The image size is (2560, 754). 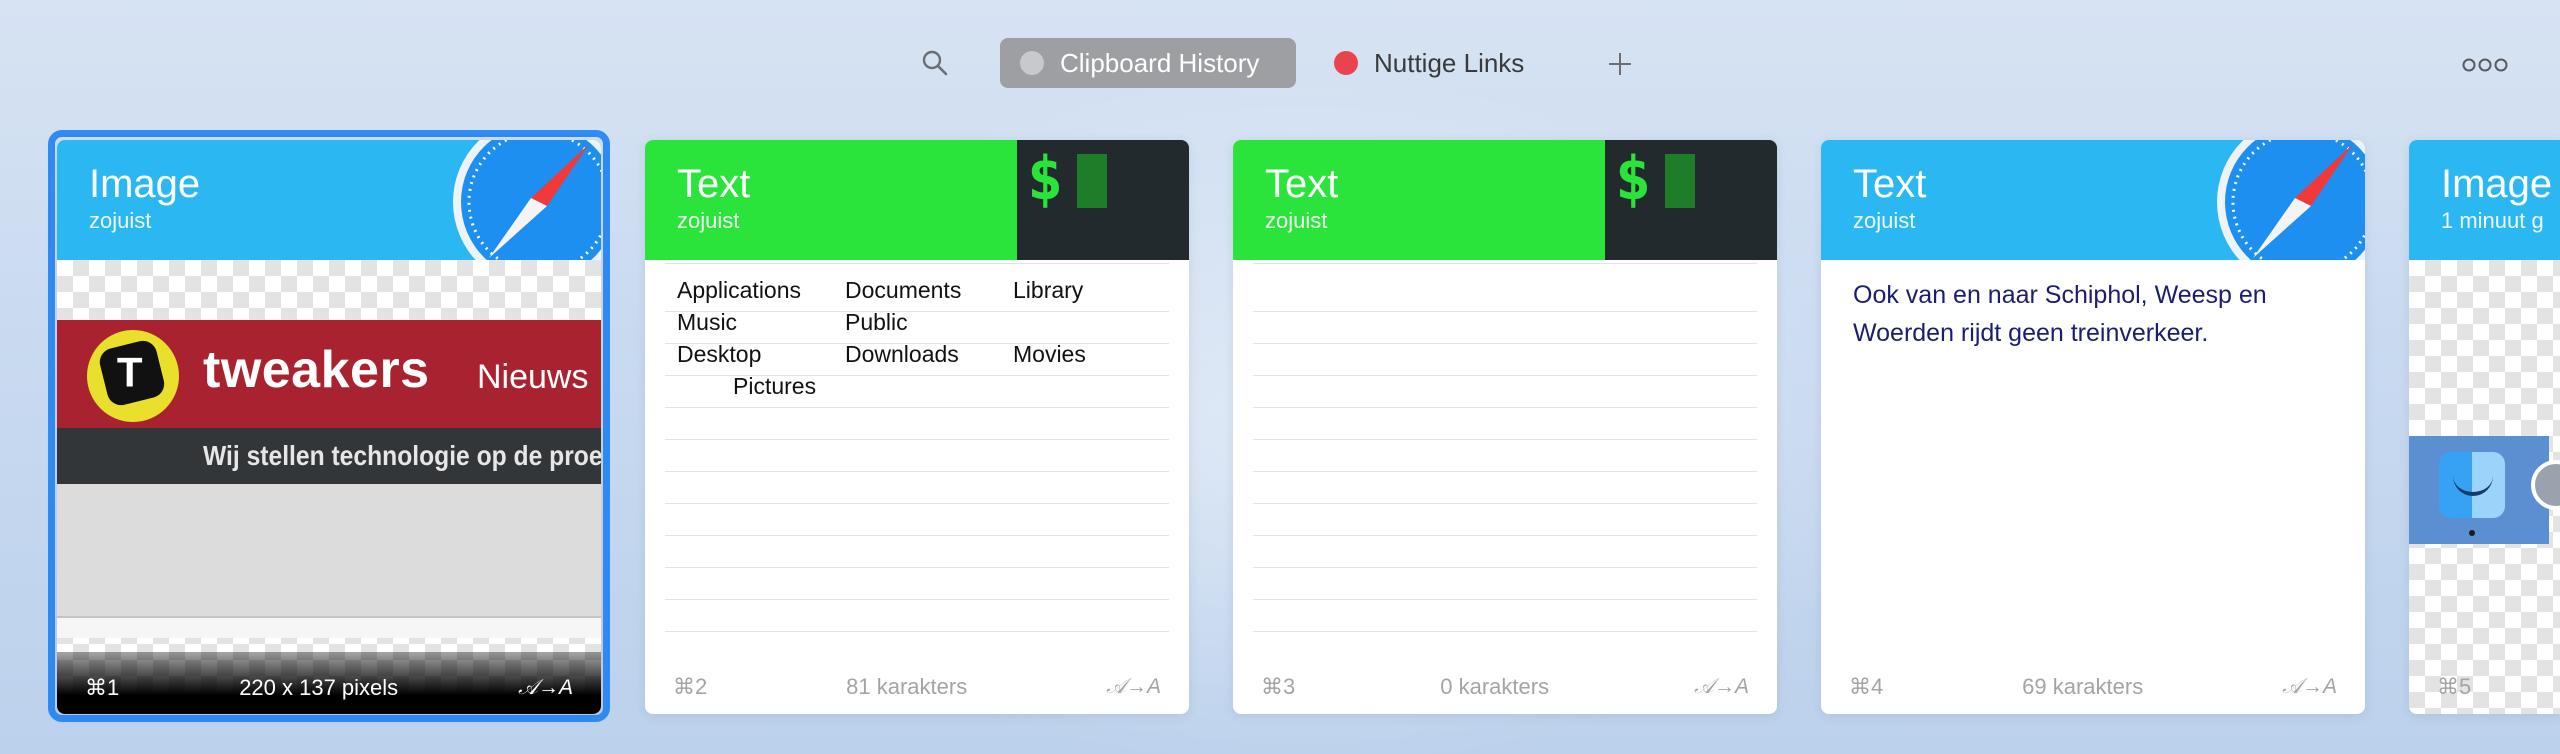 What do you see at coordinates (1278, 686) in the screenshot?
I see `shortcut-label: ⌘3` at bounding box center [1278, 686].